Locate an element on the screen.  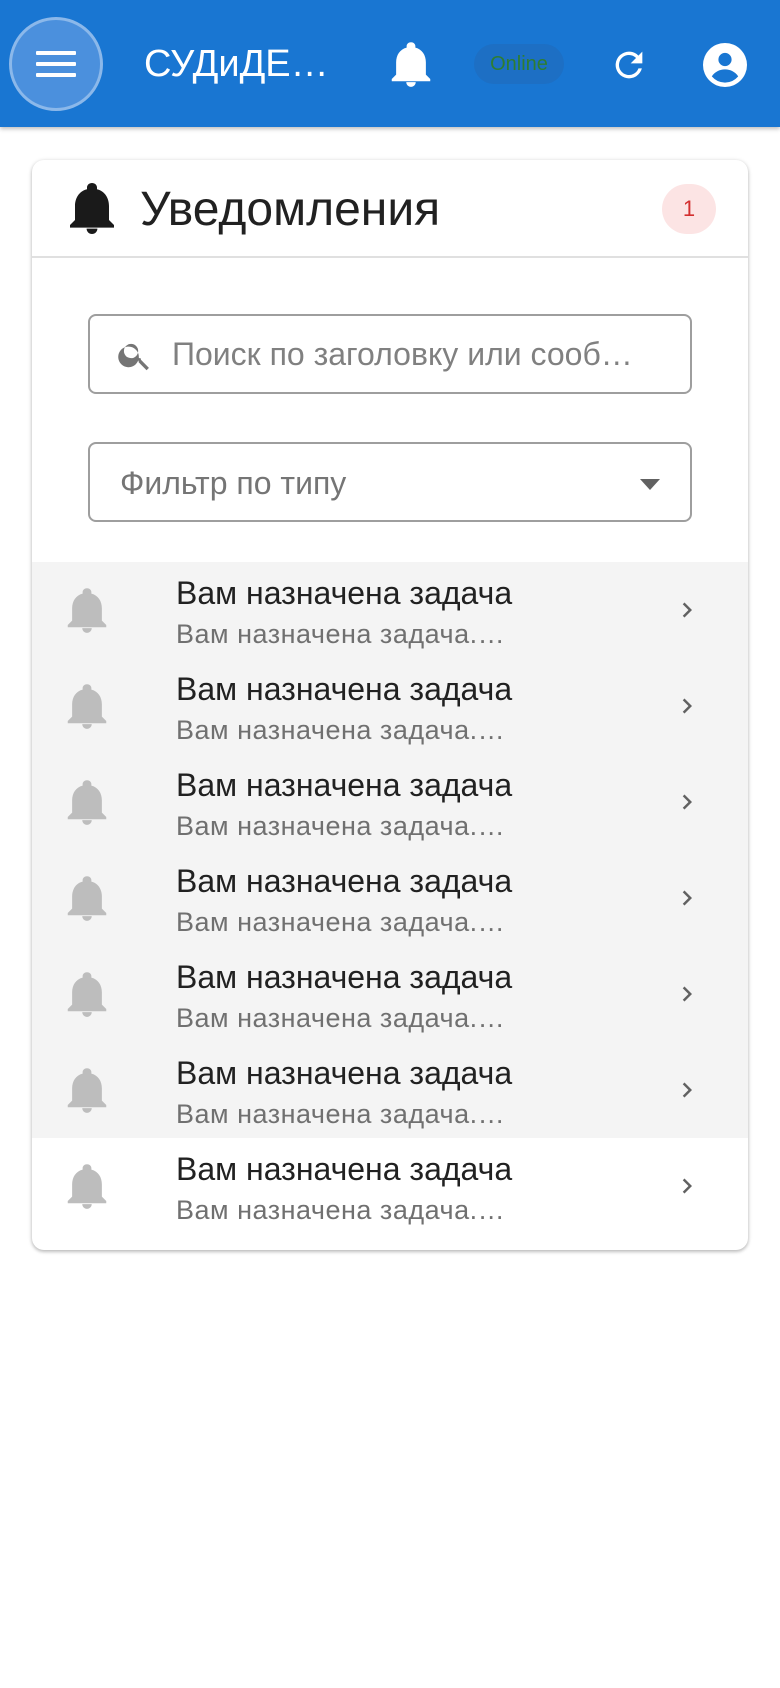
account-button is located at coordinates (725, 65).